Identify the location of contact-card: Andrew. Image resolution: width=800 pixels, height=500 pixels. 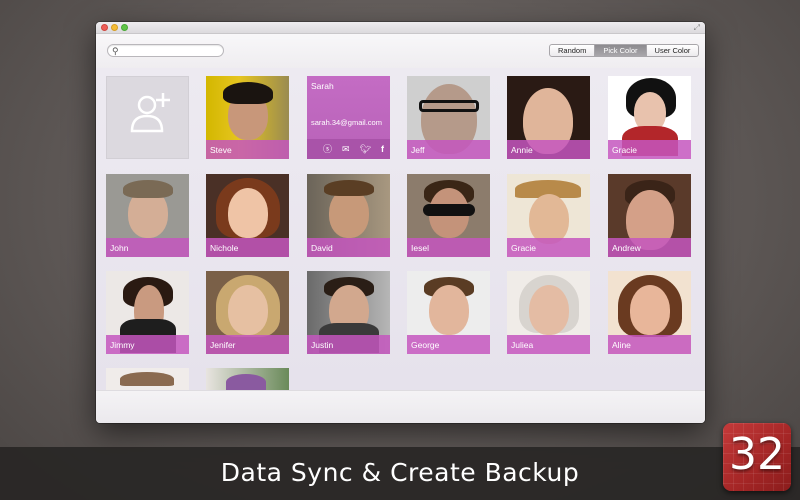
(649, 215).